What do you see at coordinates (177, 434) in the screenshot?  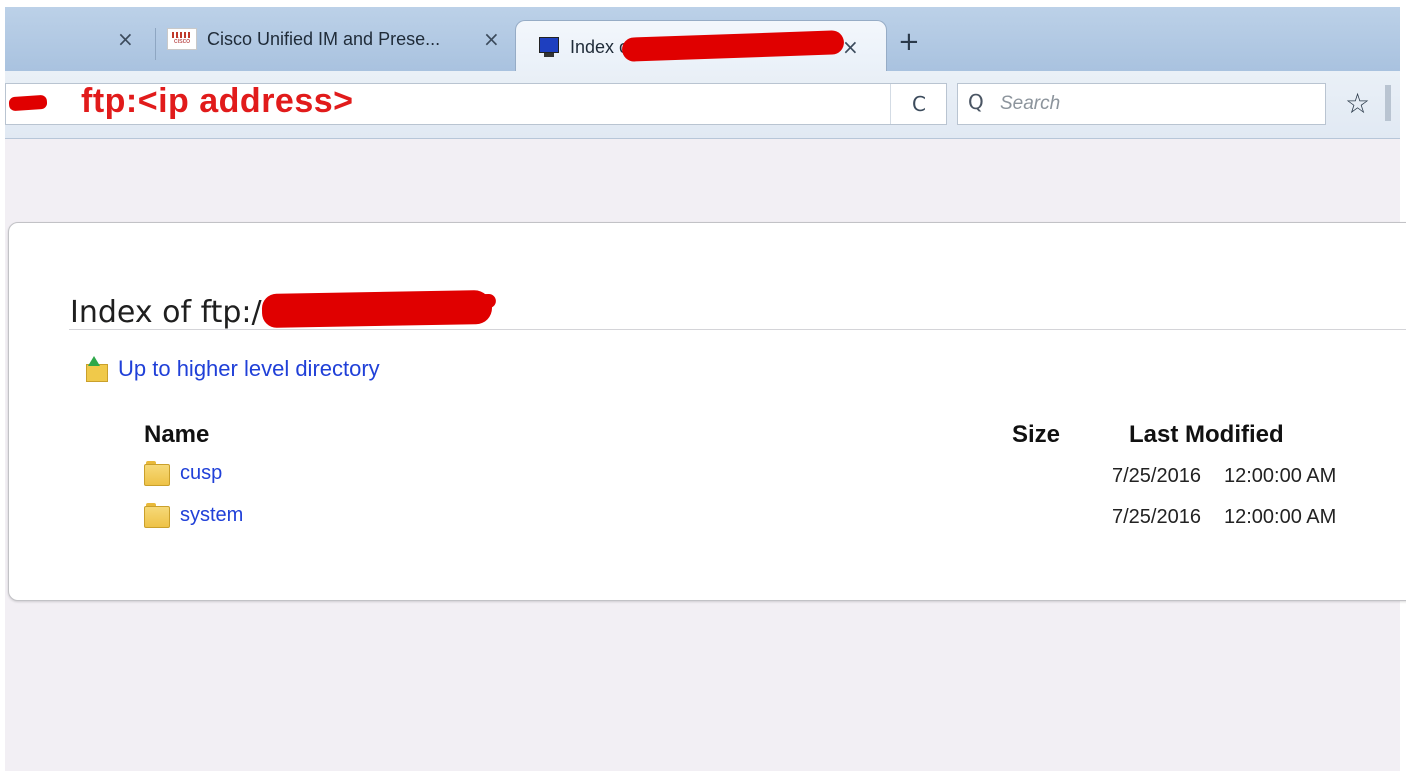 I see `column-header-name: Name` at bounding box center [177, 434].